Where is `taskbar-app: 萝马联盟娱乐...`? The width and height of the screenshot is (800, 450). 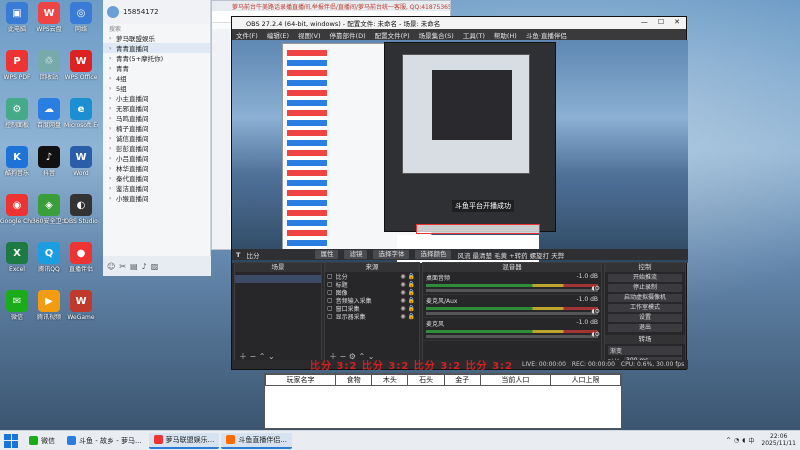 taskbar-app: 萝马联盟娱乐... is located at coordinates (184, 440).